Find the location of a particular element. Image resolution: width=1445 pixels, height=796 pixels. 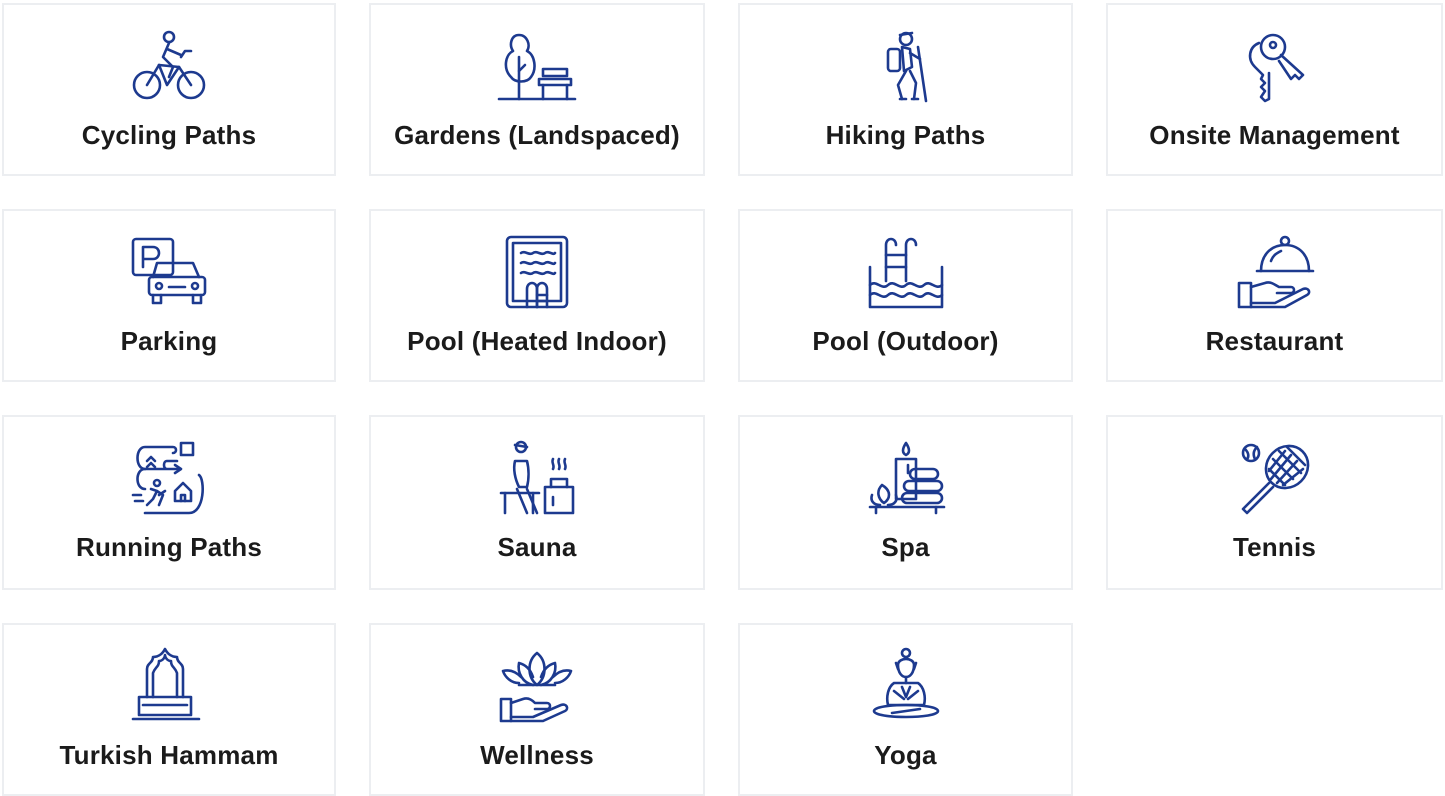

amenity-label: Onsite Management is located at coordinates (1274, 135).